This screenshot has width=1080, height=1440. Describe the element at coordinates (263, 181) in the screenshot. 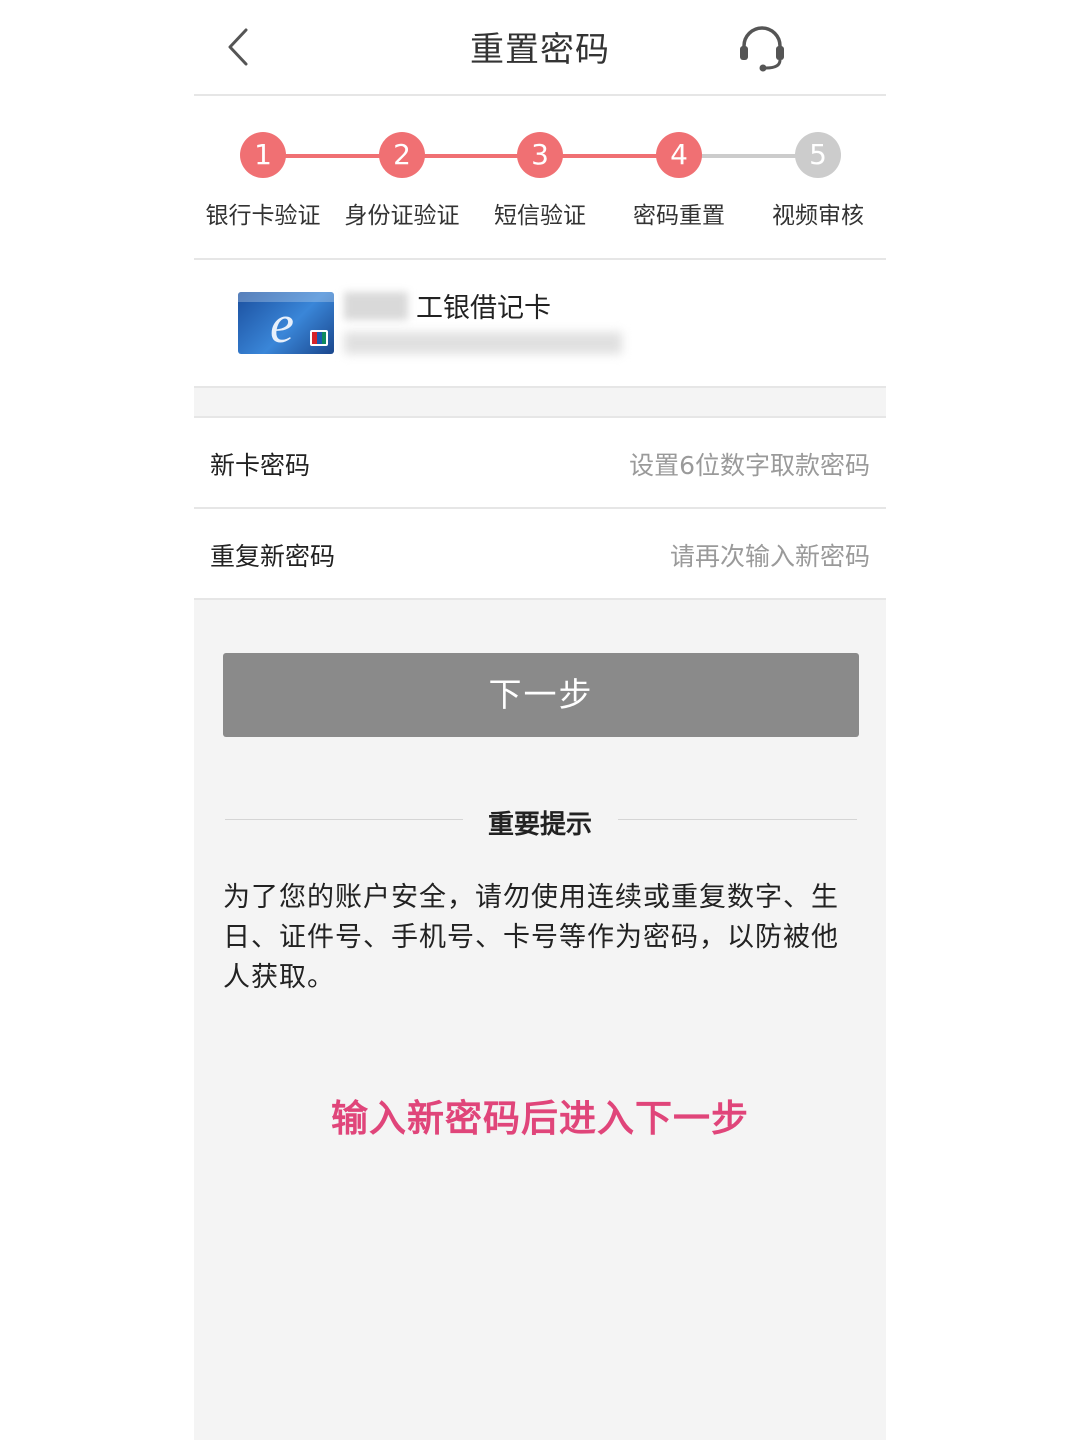

I see `step-1: 1 银行卡验证` at that location.